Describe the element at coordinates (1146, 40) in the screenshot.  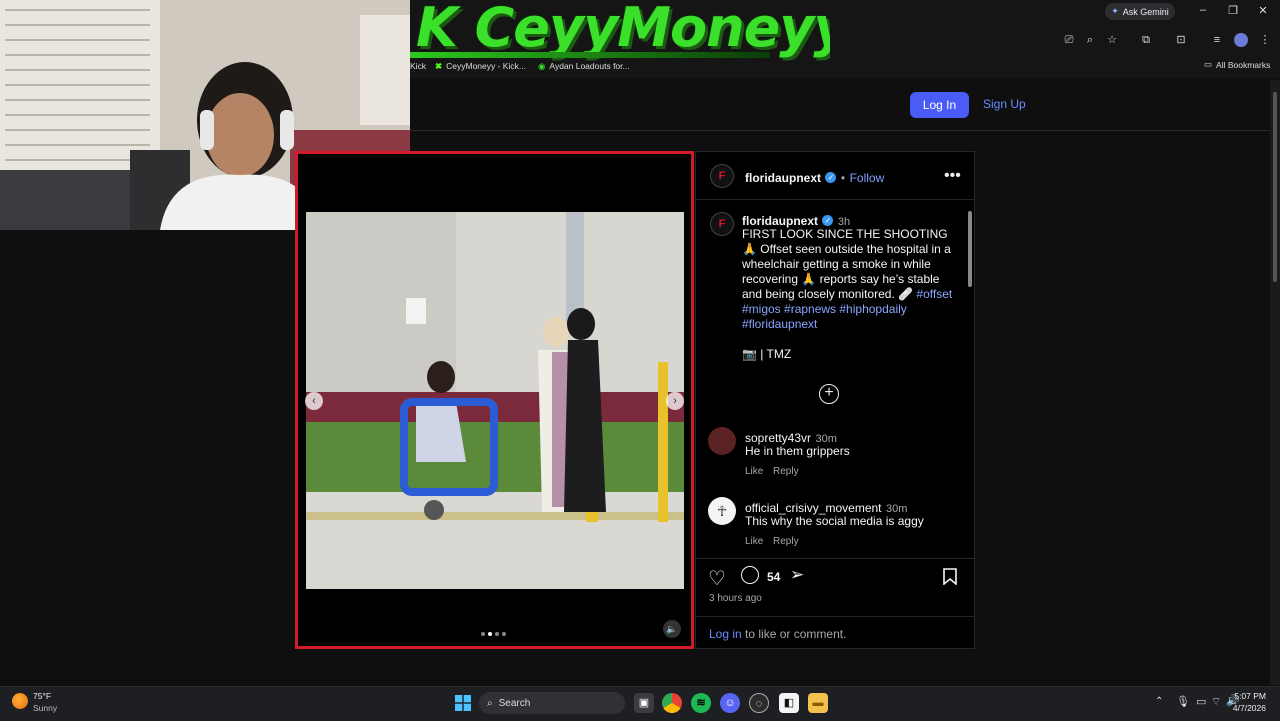
I see `extensions-icon: ⧉` at that location.